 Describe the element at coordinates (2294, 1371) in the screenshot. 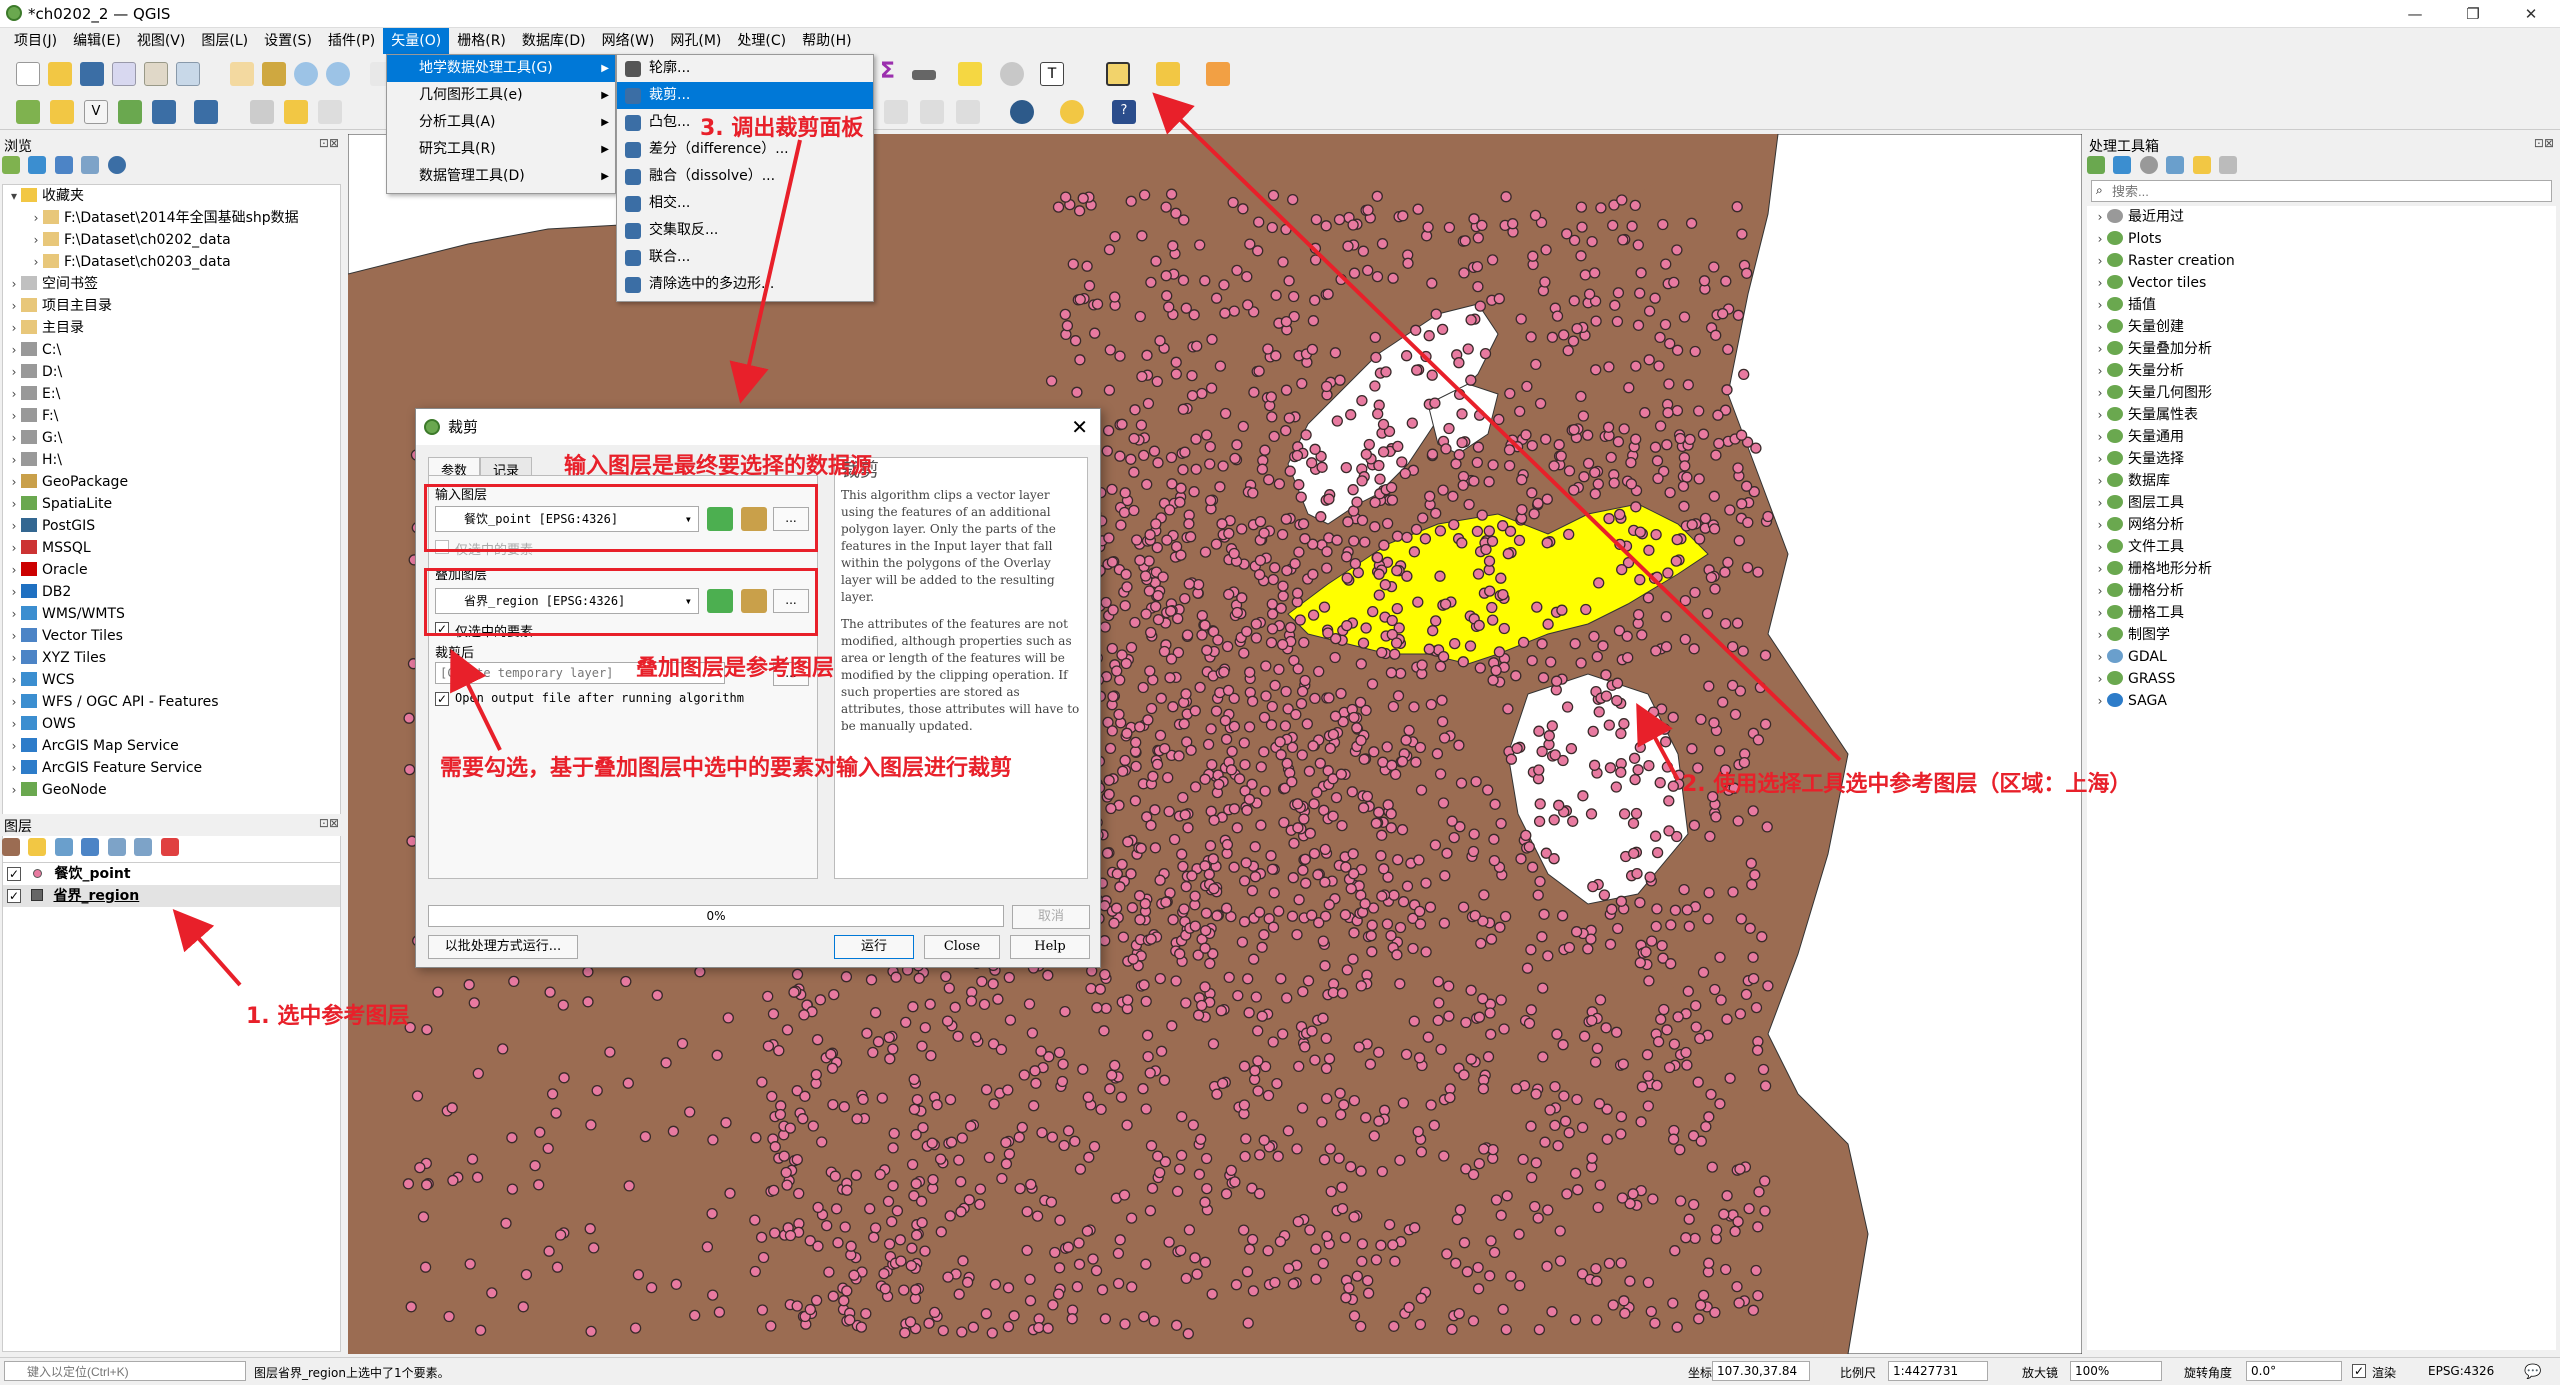

I see `rotation-field: 0.0°` at that location.